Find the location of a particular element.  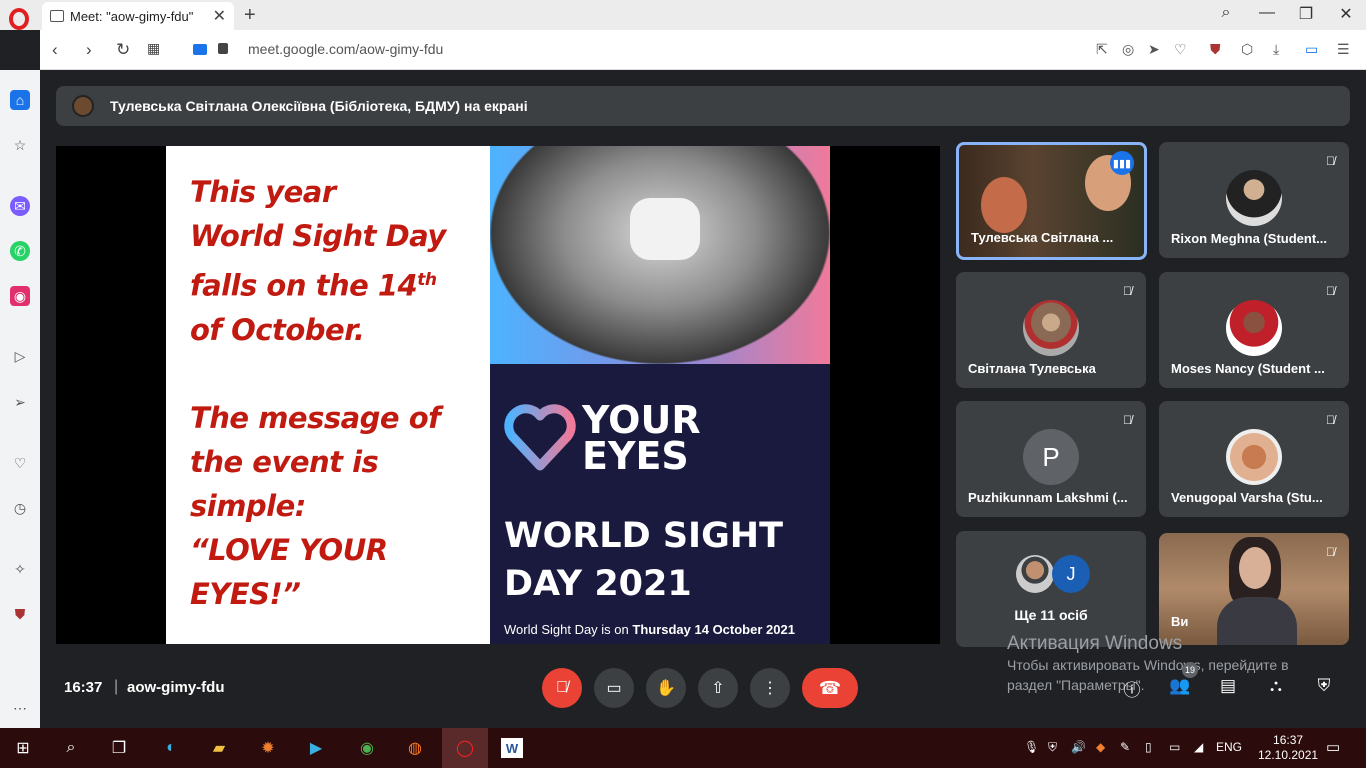

clock-time: 16:37 is located at coordinates (1288, 740).